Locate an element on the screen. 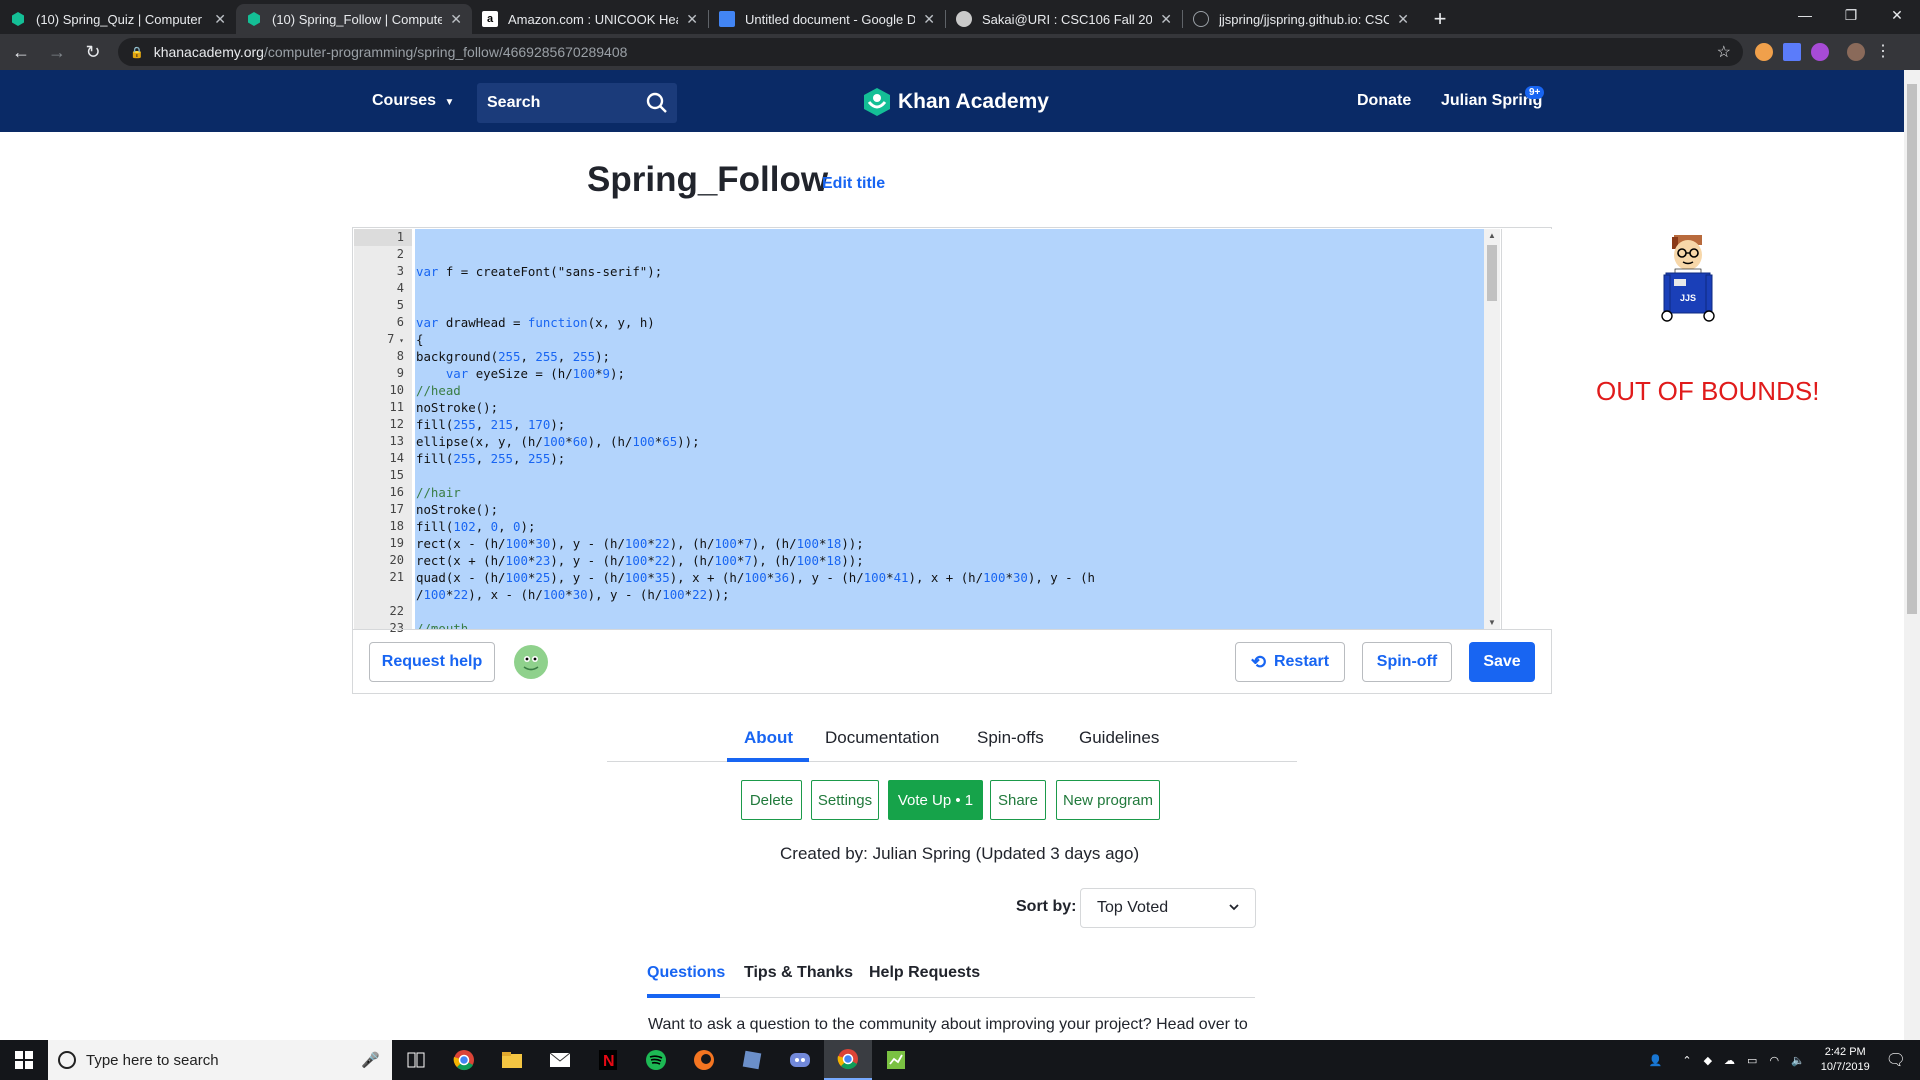  code-line: //head is located at coordinates (949, 390).